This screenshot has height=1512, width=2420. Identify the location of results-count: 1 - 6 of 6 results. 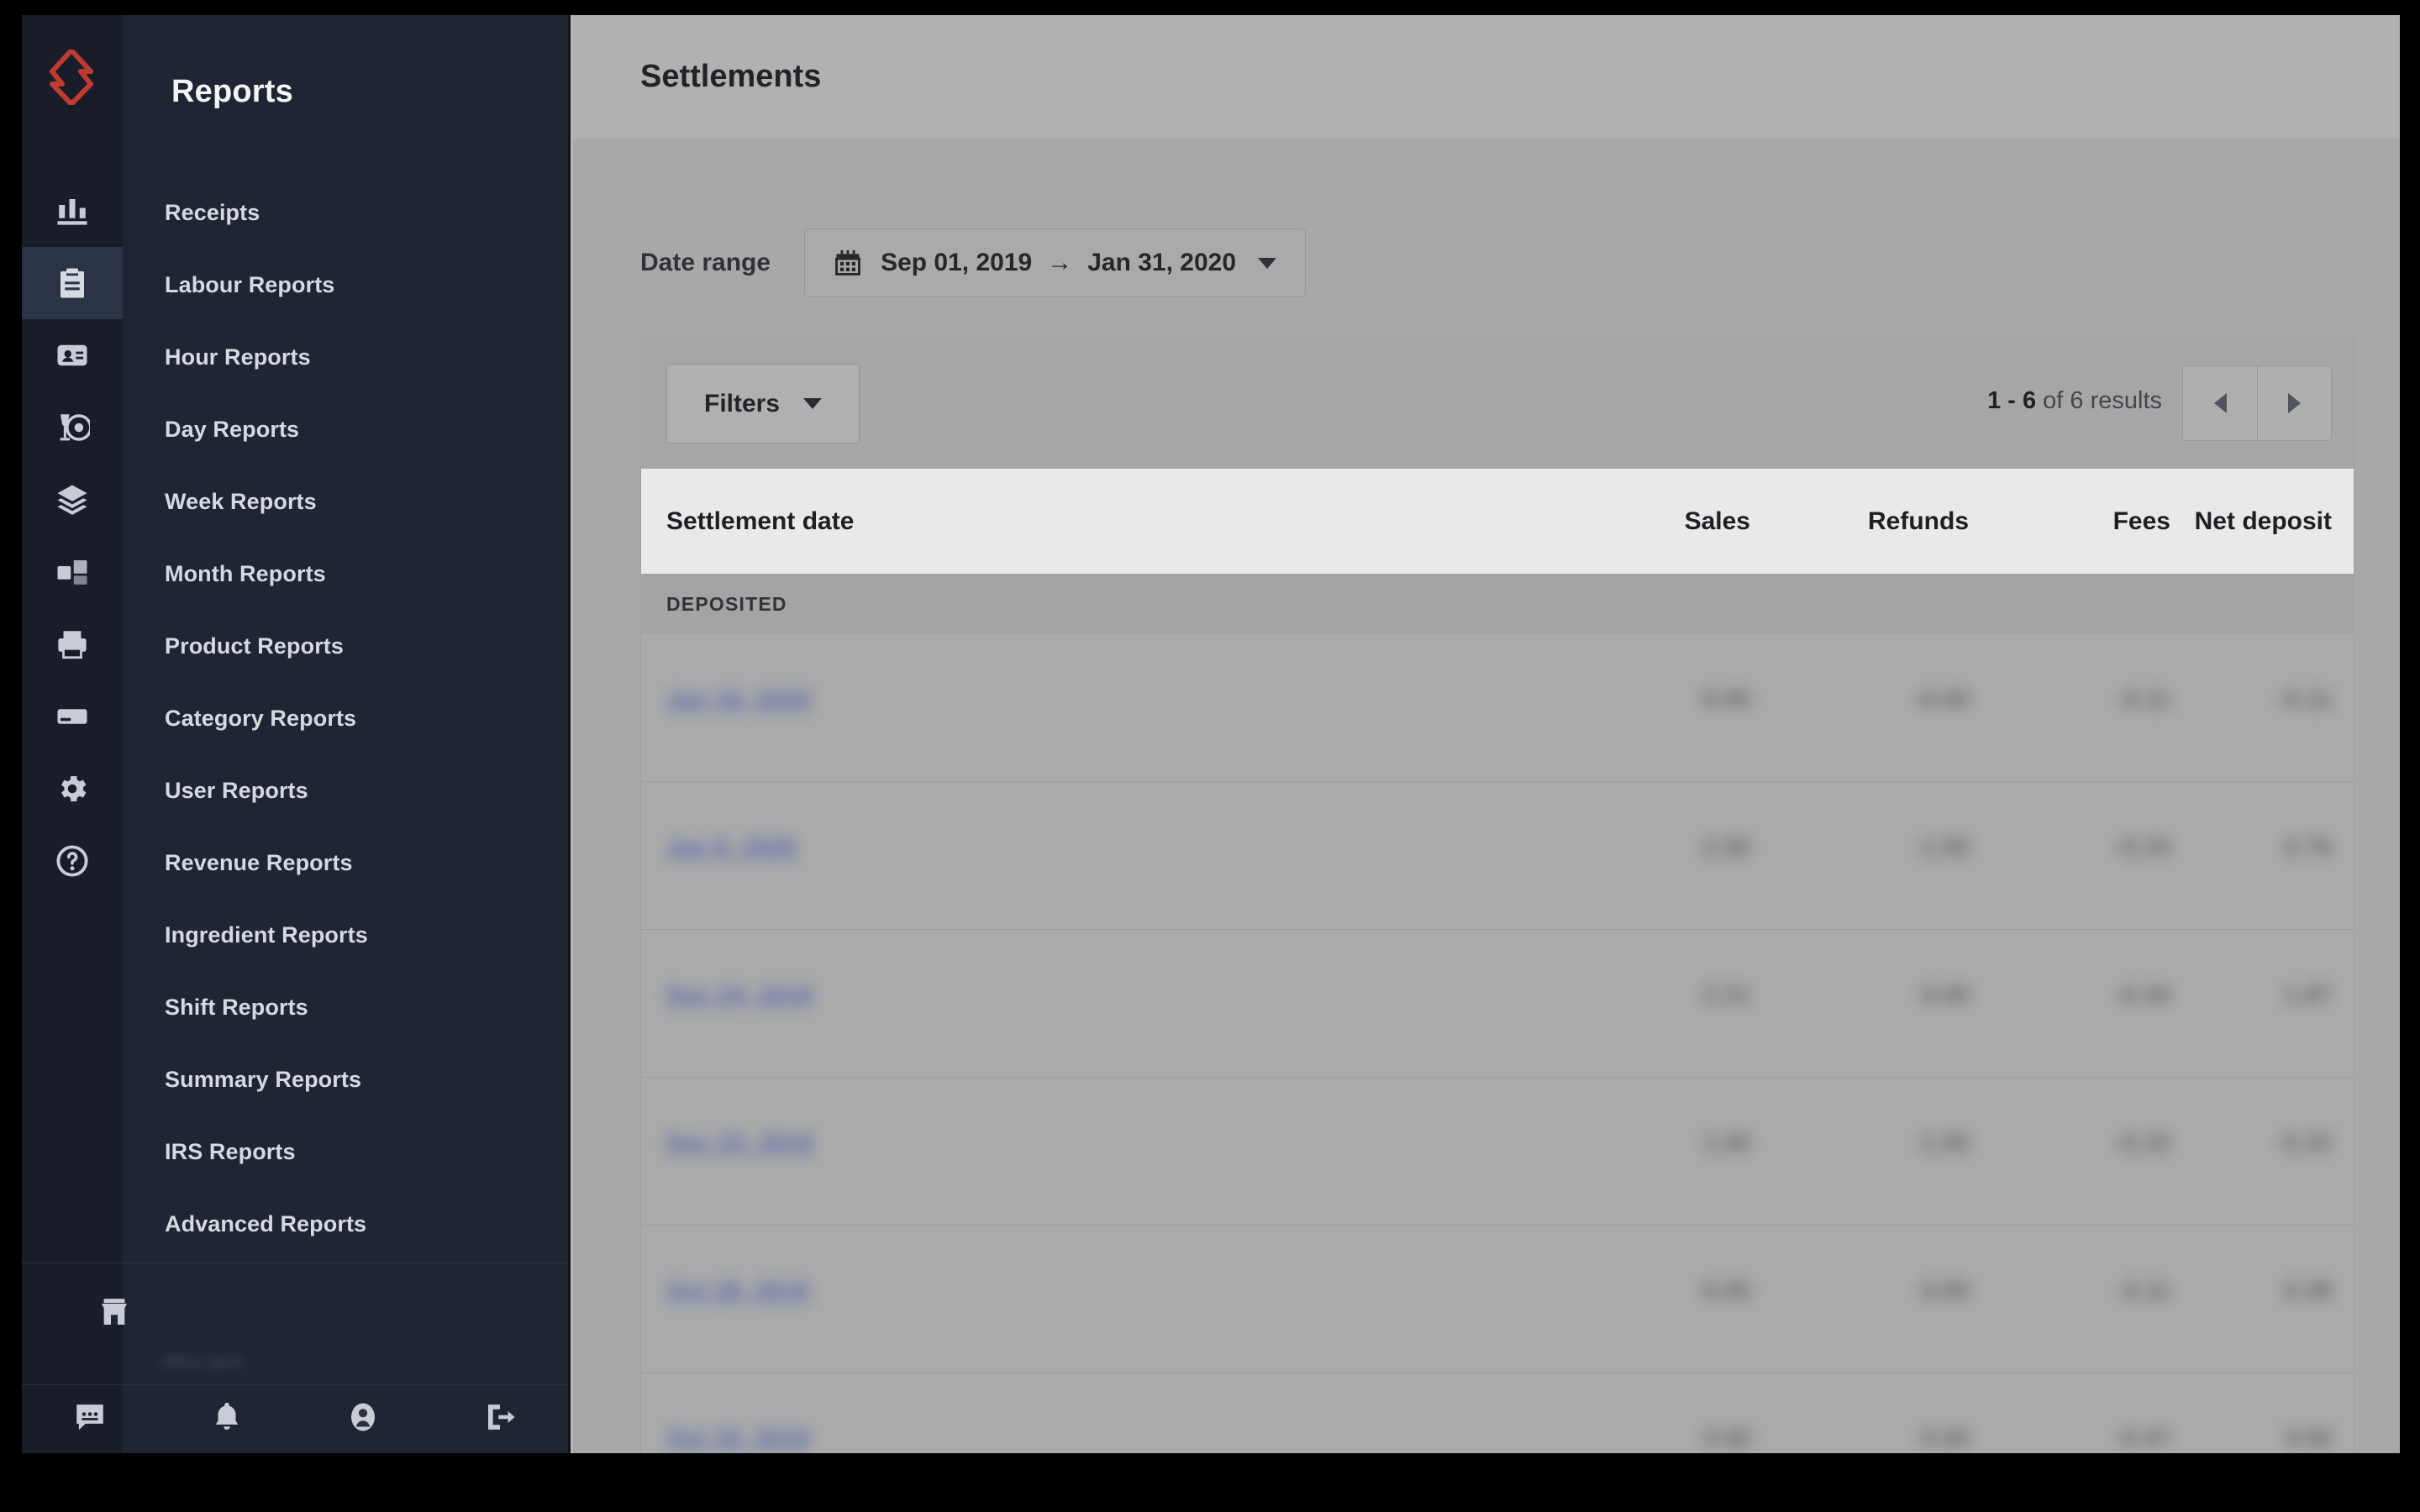
(2074, 401).